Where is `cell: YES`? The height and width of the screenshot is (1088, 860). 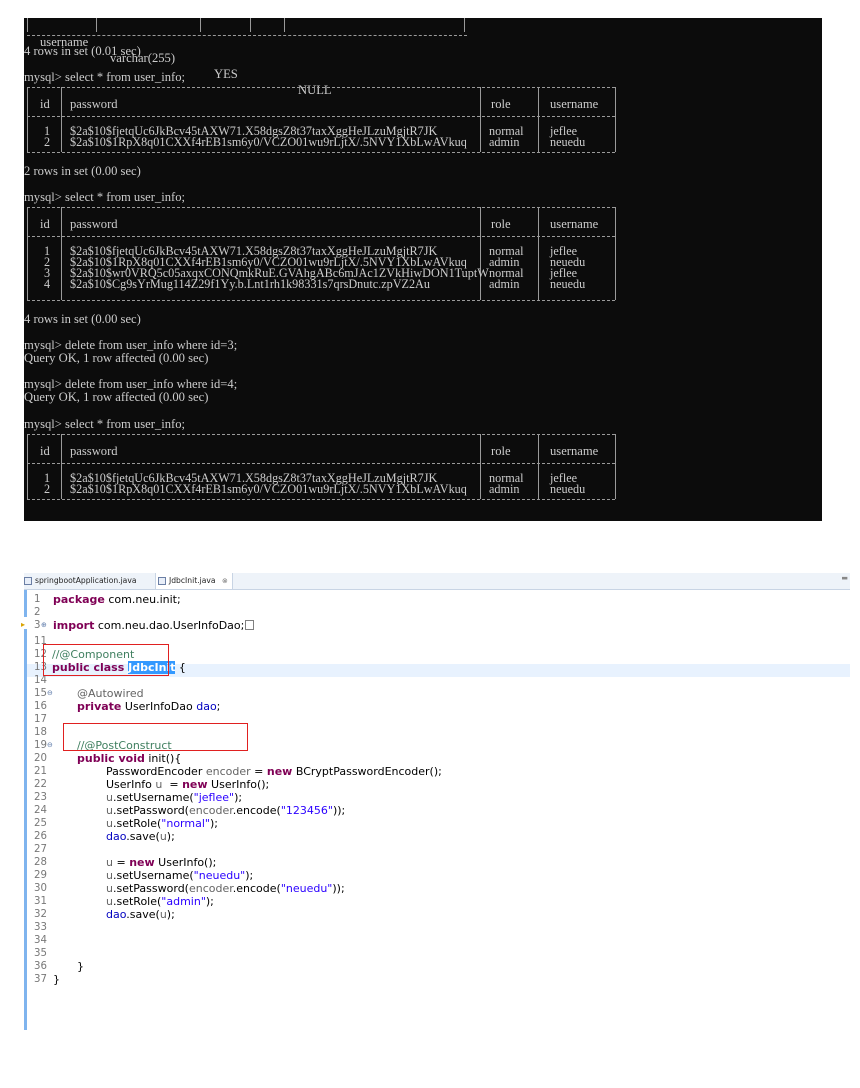
cell: YES is located at coordinates (226, 74).